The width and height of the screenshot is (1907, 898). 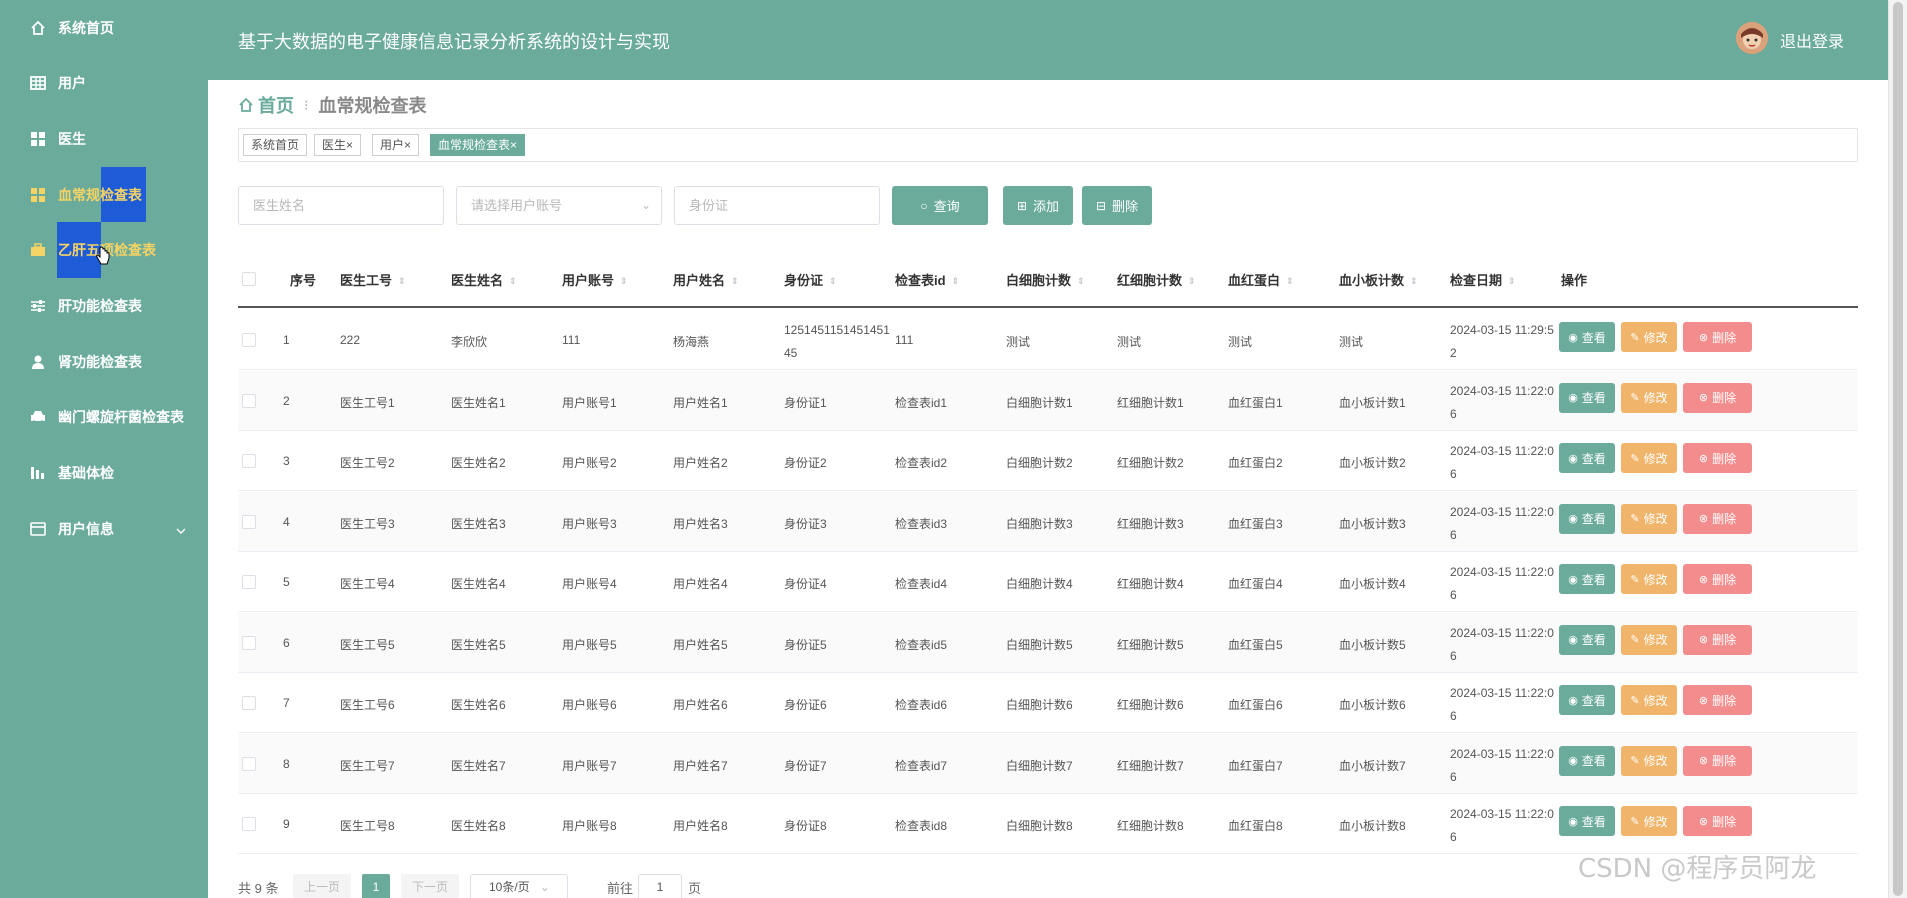 I want to click on scrollbar-thumb, so click(x=1898, y=449).